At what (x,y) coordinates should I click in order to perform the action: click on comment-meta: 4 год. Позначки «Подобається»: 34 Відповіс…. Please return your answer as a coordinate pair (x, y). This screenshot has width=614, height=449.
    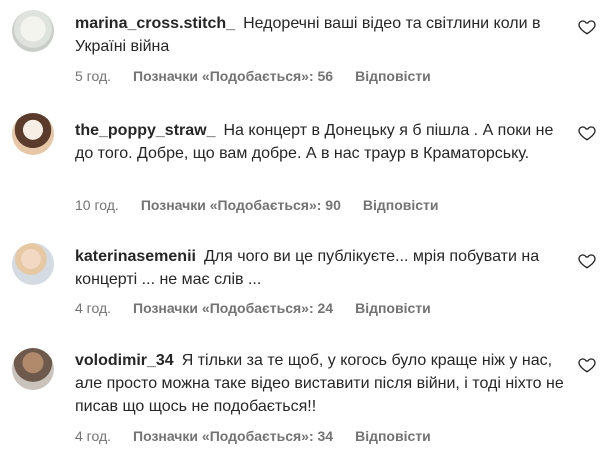
    Looking at the image, I should click on (264, 436).